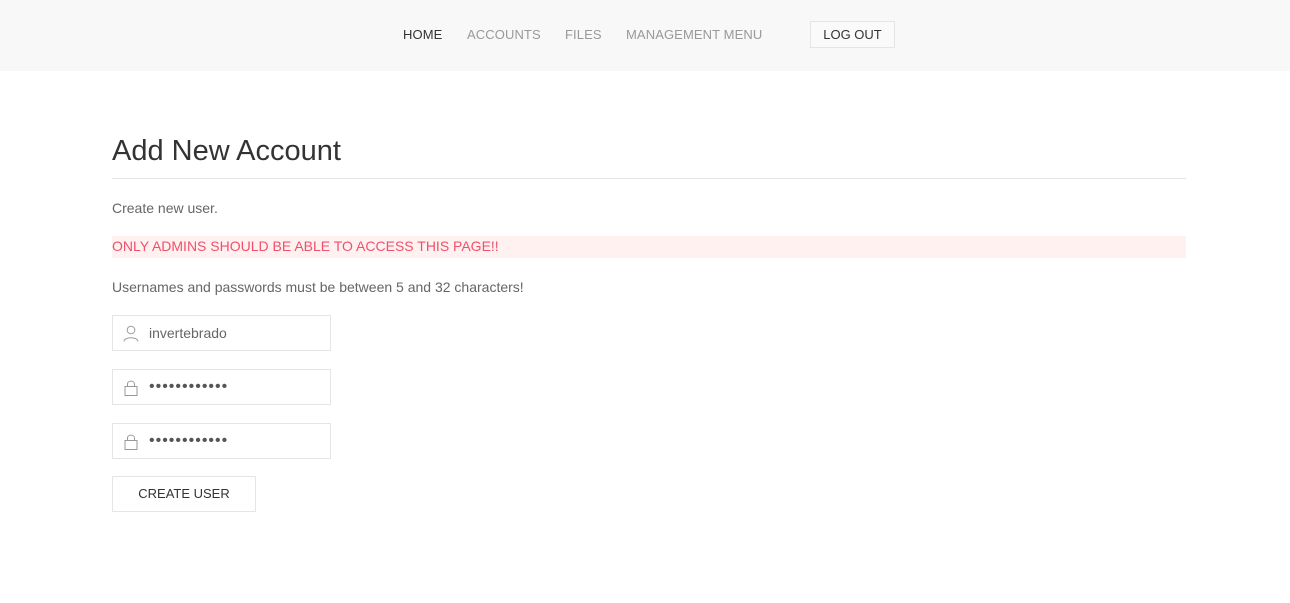  What do you see at coordinates (226, 151) in the screenshot?
I see `page-title: Add New Account` at bounding box center [226, 151].